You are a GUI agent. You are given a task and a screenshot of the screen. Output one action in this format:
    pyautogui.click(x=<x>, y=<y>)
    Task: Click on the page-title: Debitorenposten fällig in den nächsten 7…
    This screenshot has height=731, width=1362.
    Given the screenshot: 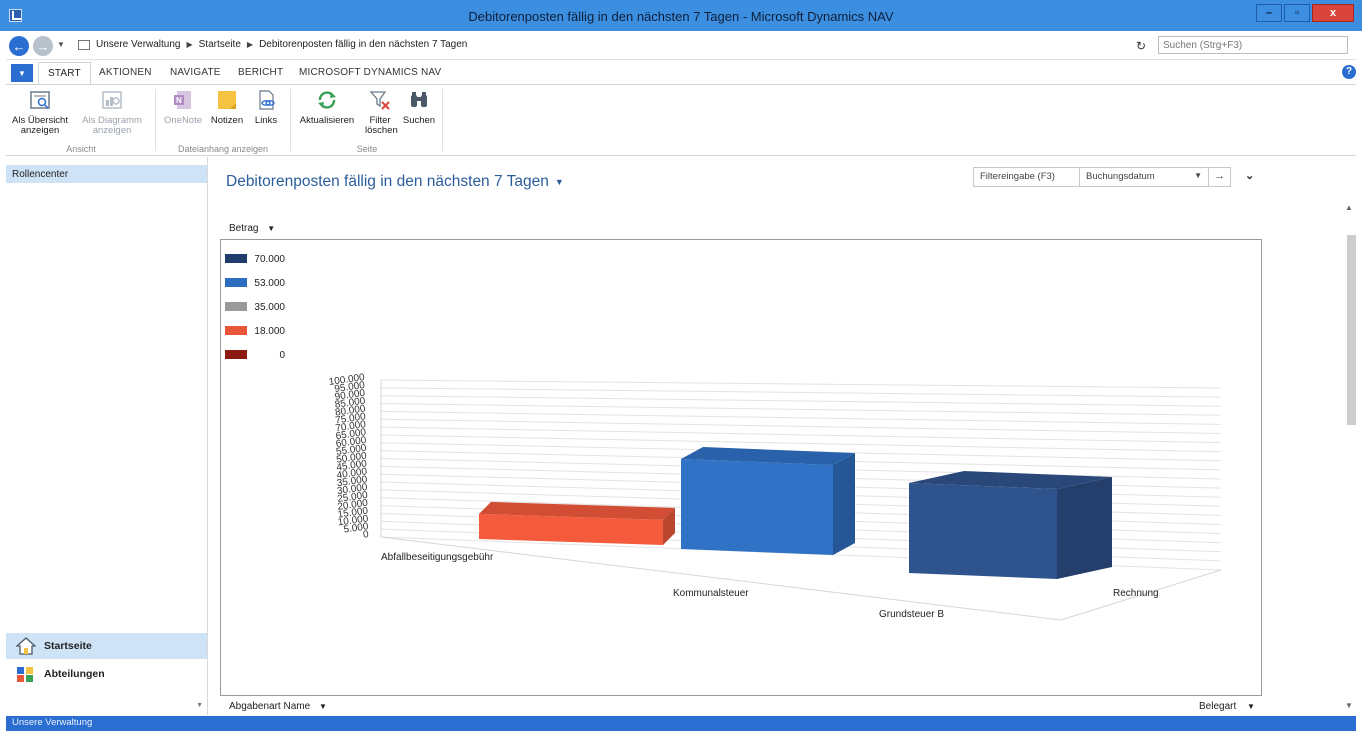 What is the action you would take?
    pyautogui.click(x=395, y=182)
    